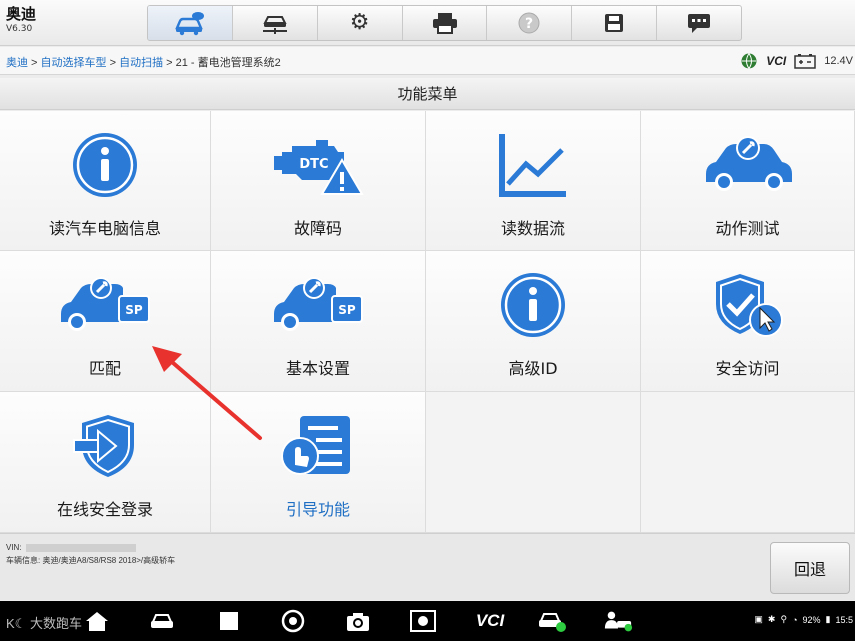 The width and height of the screenshot is (855, 641). What do you see at coordinates (749, 305) in the screenshot?
I see `shield-check-icon` at bounding box center [749, 305].